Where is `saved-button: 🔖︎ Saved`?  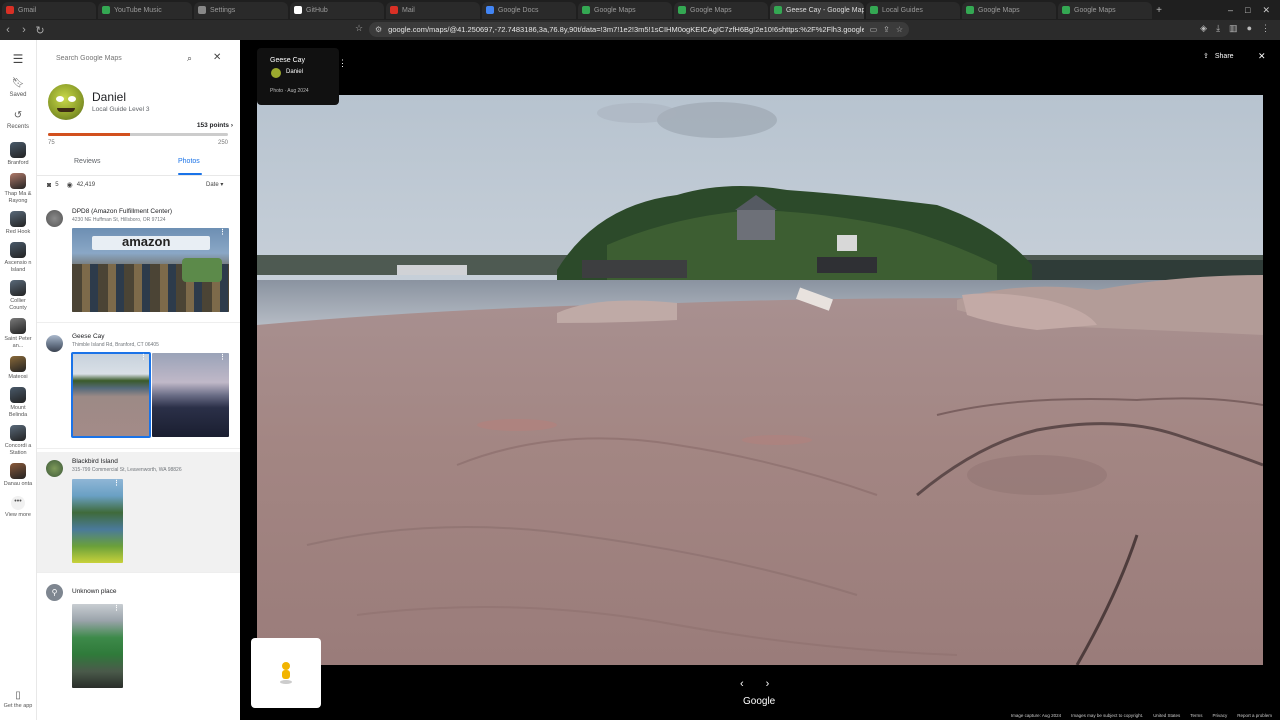 saved-button: 🔖︎ Saved is located at coordinates (18, 88).